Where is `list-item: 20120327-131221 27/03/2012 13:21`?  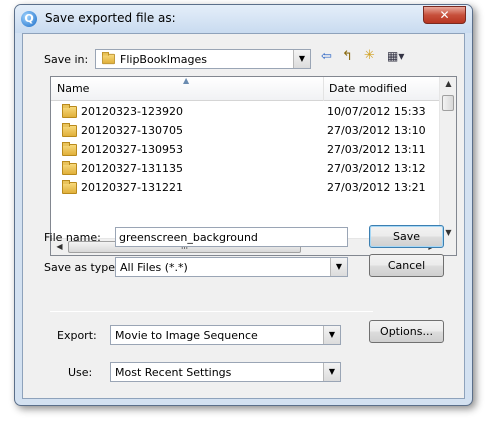
list-item: 20120327-131221 27/03/2012 13:21 is located at coordinates (245, 188).